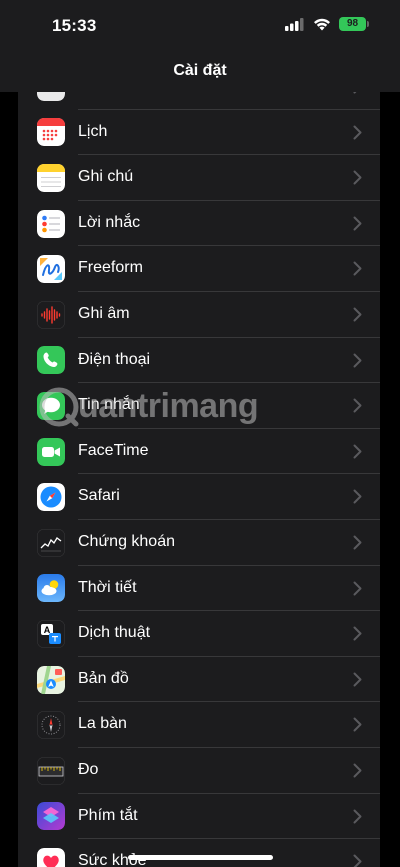 The height and width of the screenshot is (867, 400). Describe the element at coordinates (51, 542) in the screenshot. I see `stocks-icon` at that location.